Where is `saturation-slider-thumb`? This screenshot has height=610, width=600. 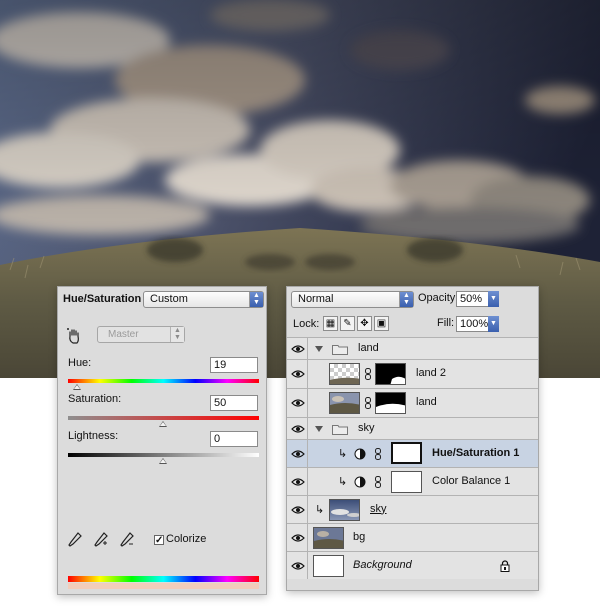
saturation-slider-thumb is located at coordinates (163, 424).